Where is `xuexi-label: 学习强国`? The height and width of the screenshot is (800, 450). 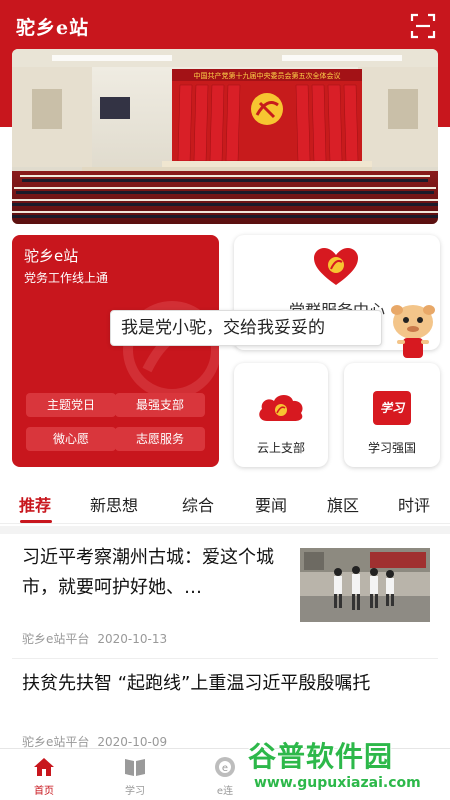 xuexi-label: 学习强国 is located at coordinates (391, 448).